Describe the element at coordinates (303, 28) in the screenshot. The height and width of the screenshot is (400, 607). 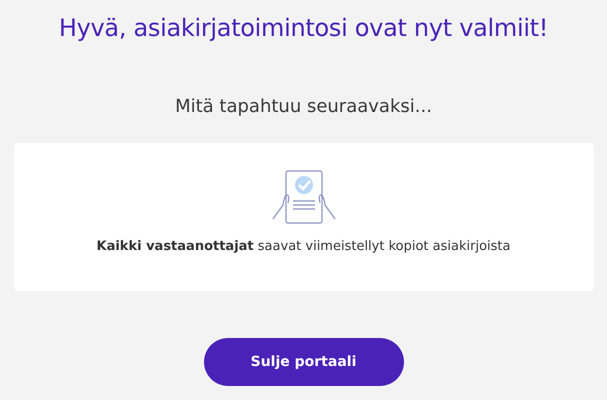
I see `page-title: Hyvä, asiakirjatoimintosi ovat nyt valmiit!` at that location.